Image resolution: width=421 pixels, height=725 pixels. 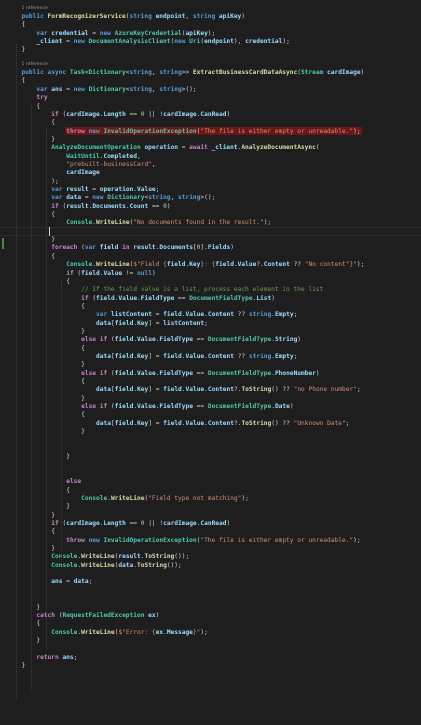 What do you see at coordinates (120, 156) in the screenshot?
I see `code-token: Completed` at bounding box center [120, 156].